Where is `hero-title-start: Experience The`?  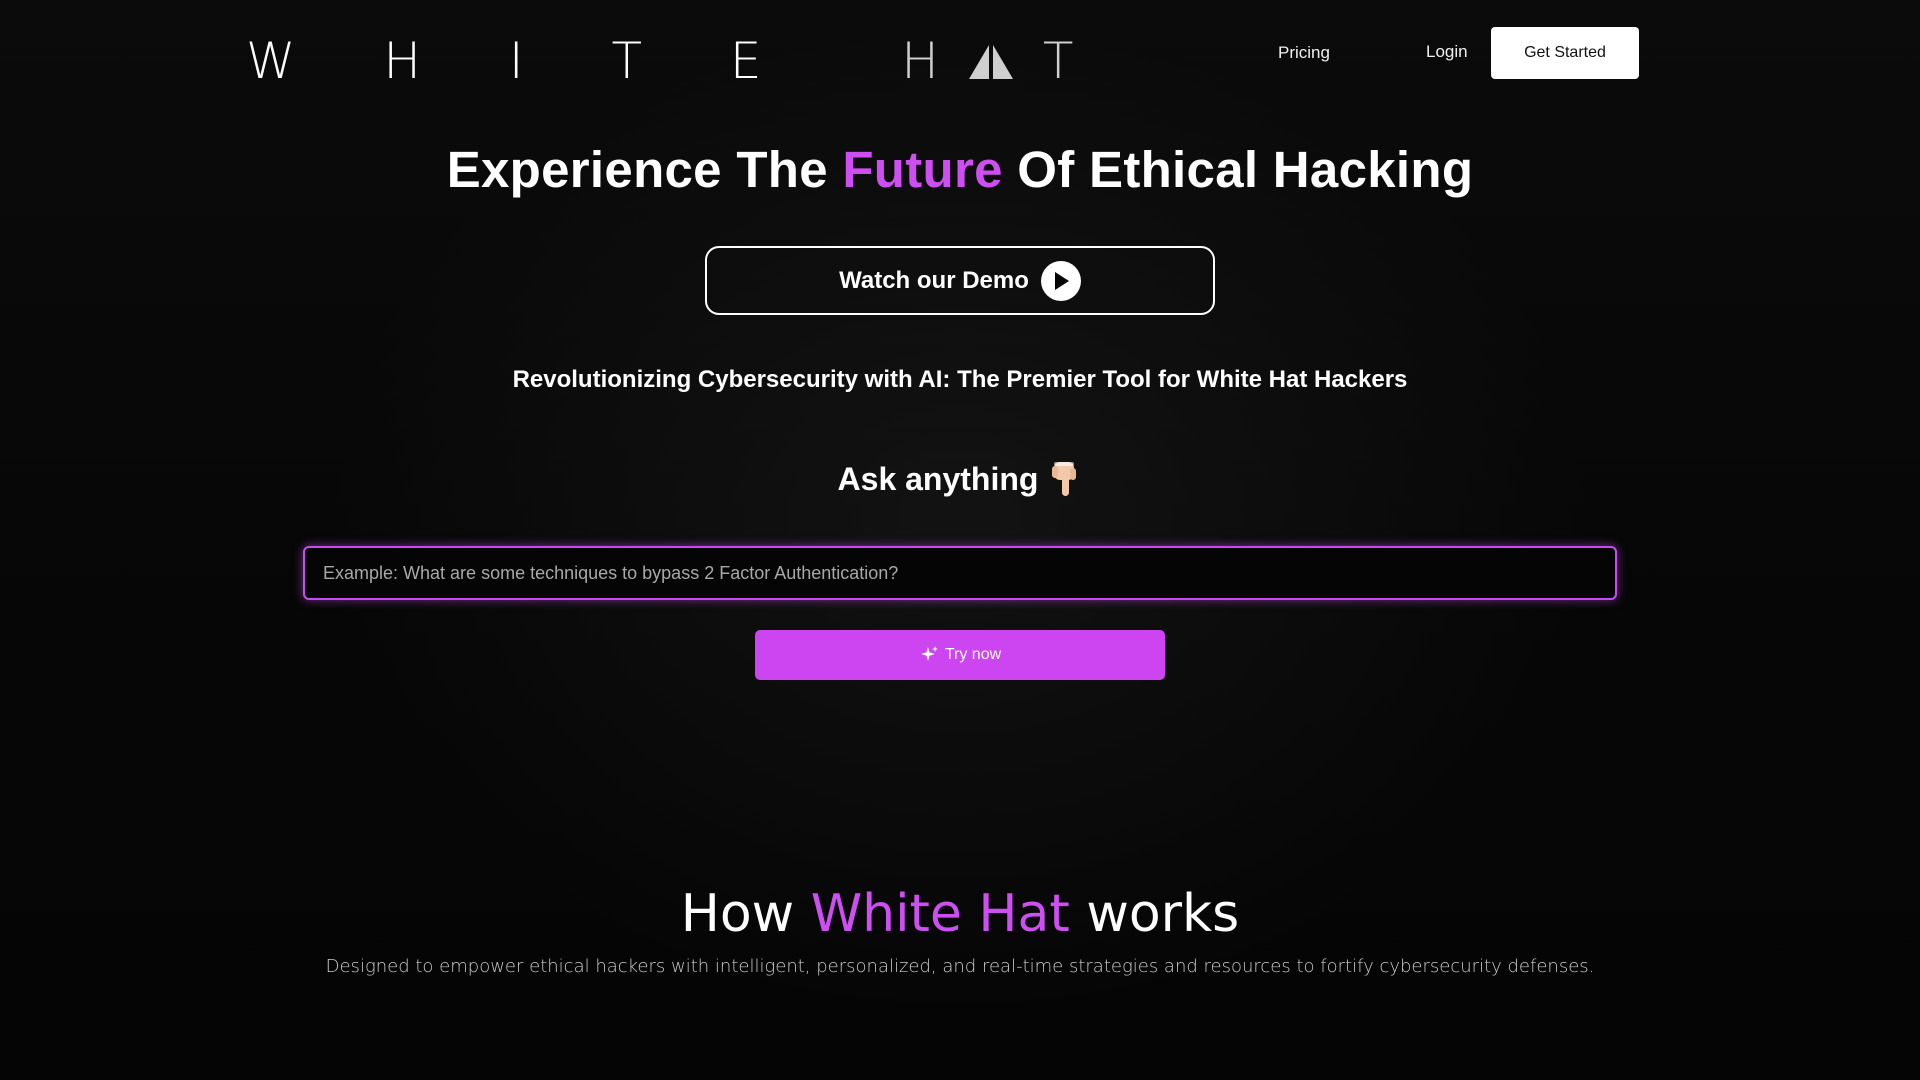
hero-title-start: Experience The is located at coordinates (644, 169).